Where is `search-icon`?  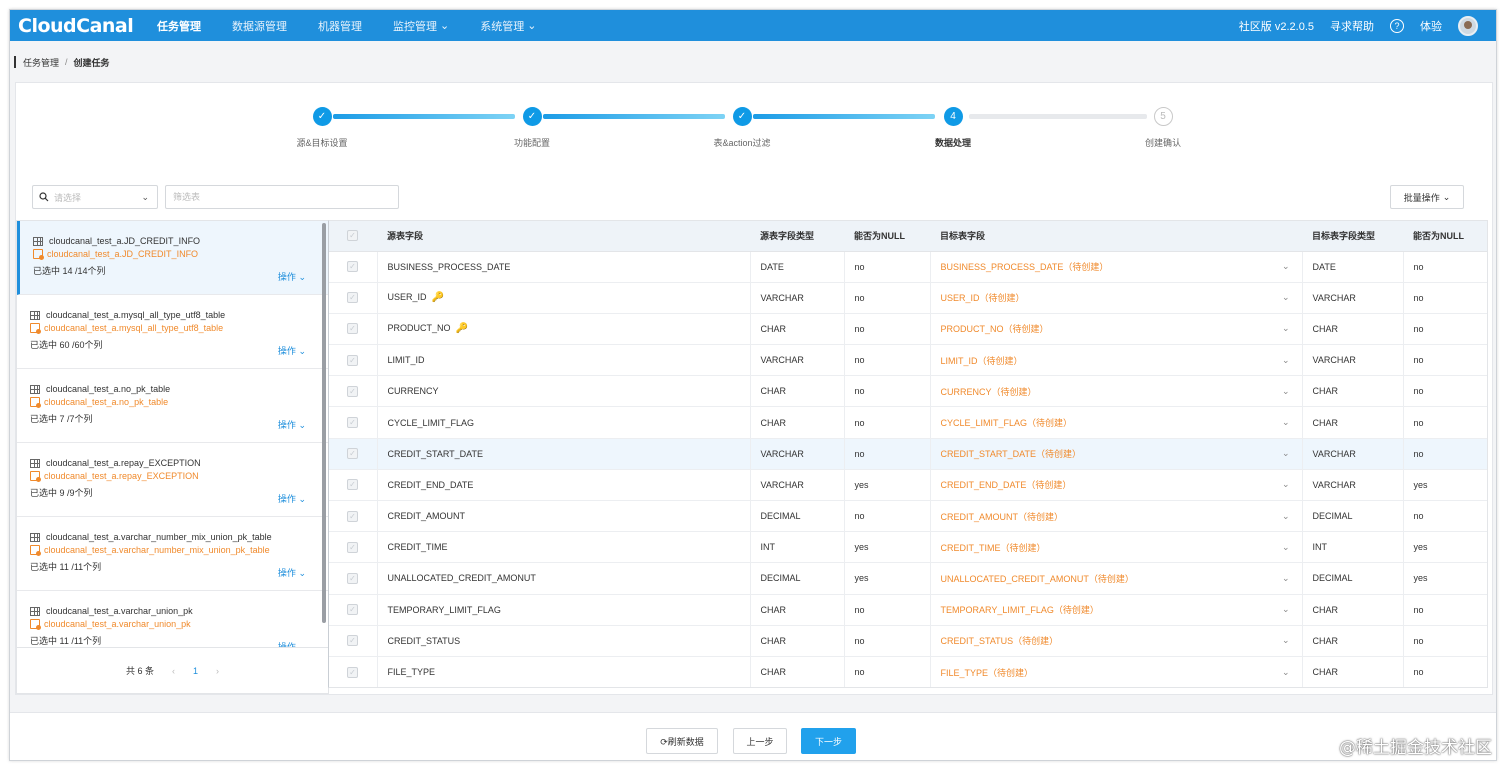
search-icon is located at coordinates (44, 197).